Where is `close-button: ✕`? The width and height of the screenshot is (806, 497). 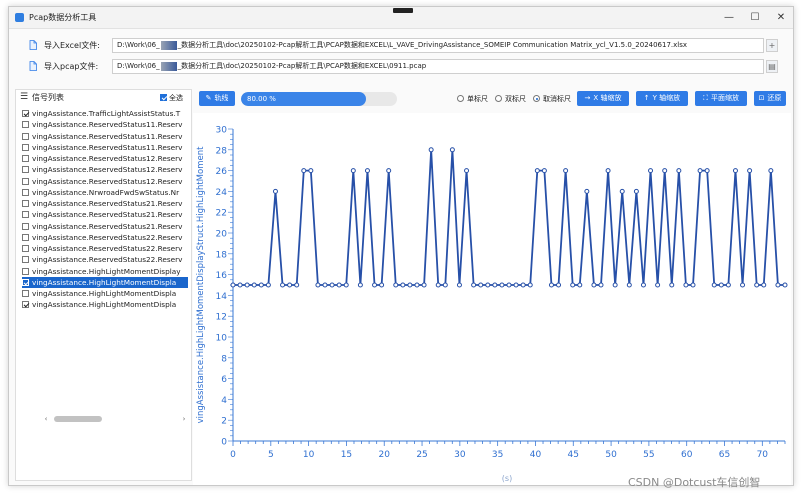 close-button: ✕ is located at coordinates (781, 18).